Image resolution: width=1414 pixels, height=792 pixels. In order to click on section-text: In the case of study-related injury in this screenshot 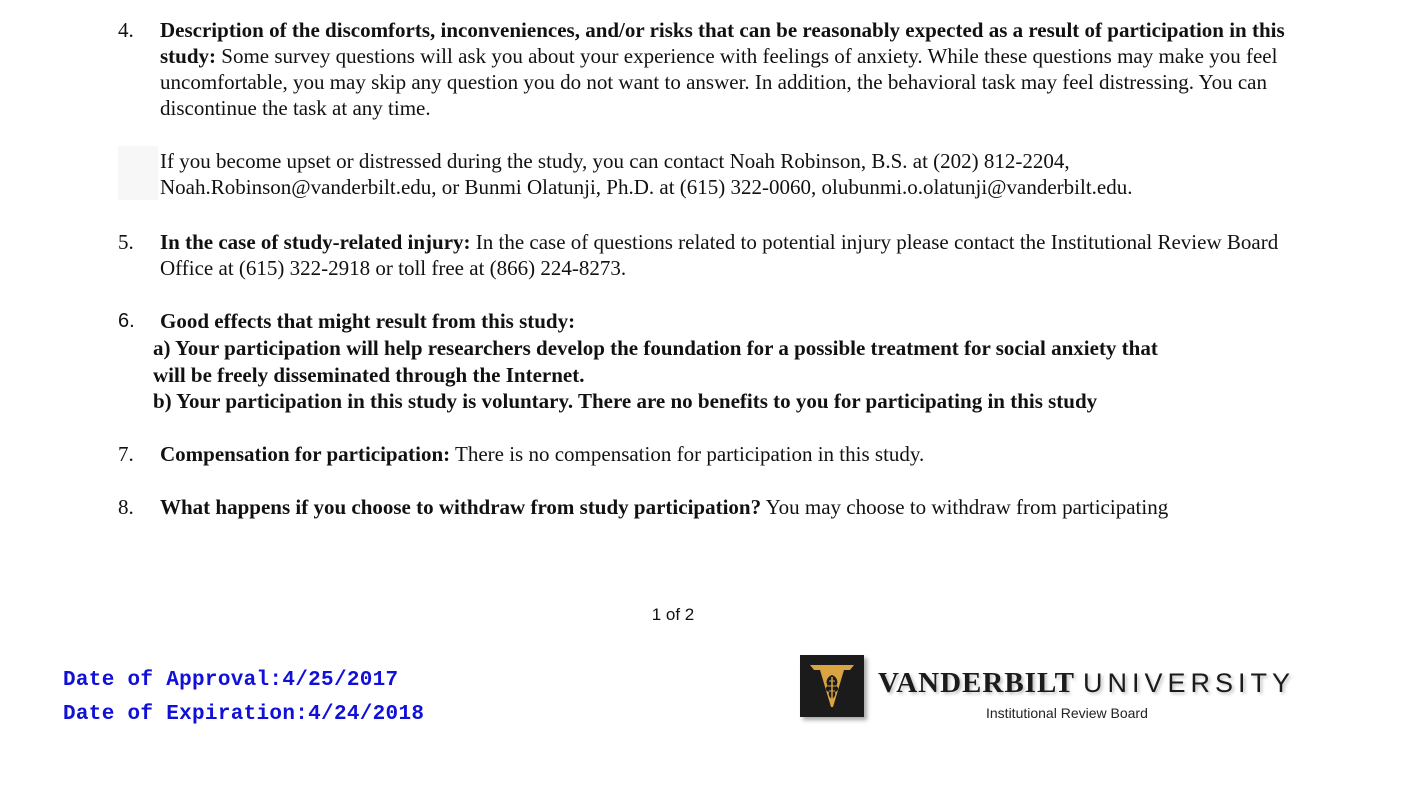, I will do `click(729, 255)`.